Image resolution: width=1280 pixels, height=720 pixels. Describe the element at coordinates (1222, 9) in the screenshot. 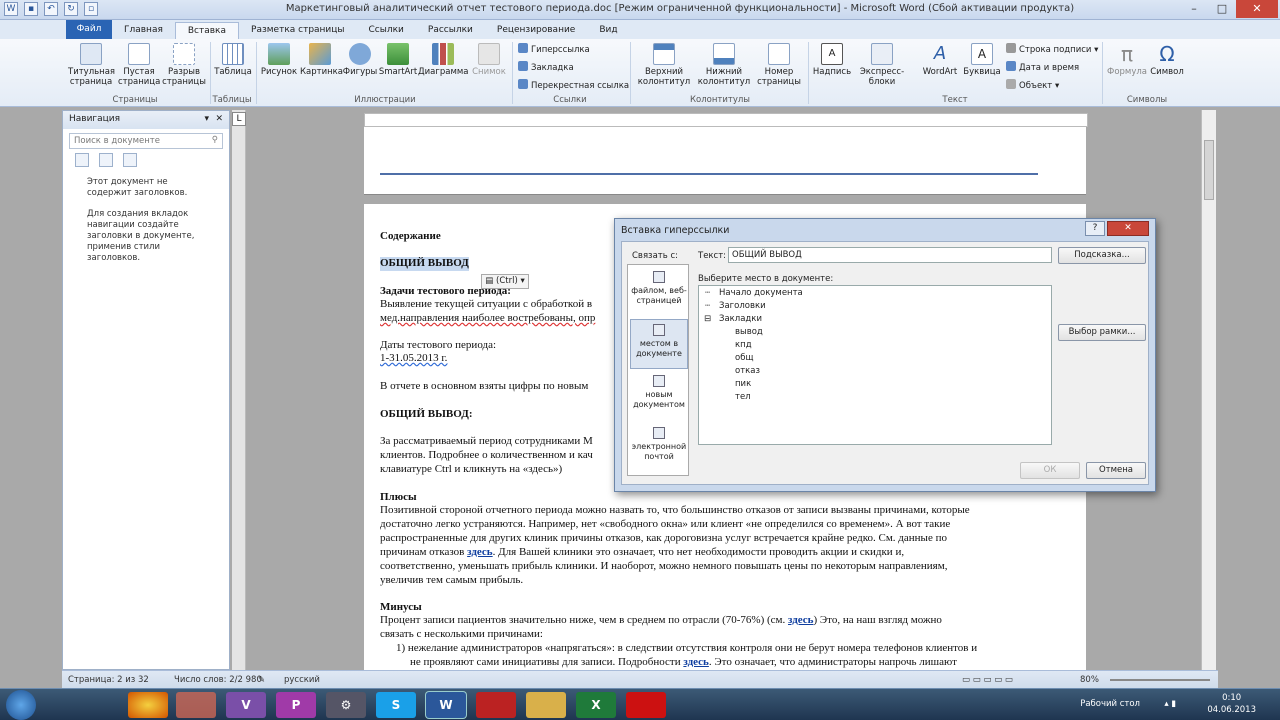

I see `maximize-button: □` at that location.